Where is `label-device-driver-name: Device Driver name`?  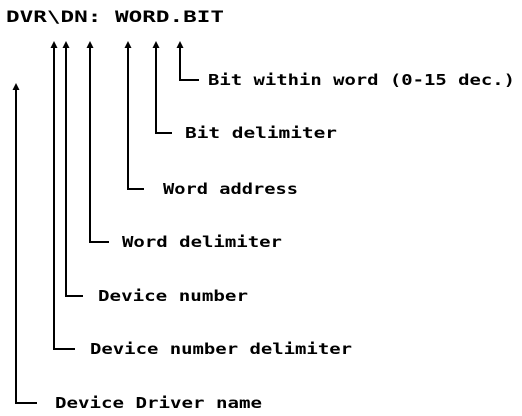
label-device-driver-name: Device Driver name is located at coordinates (158, 403).